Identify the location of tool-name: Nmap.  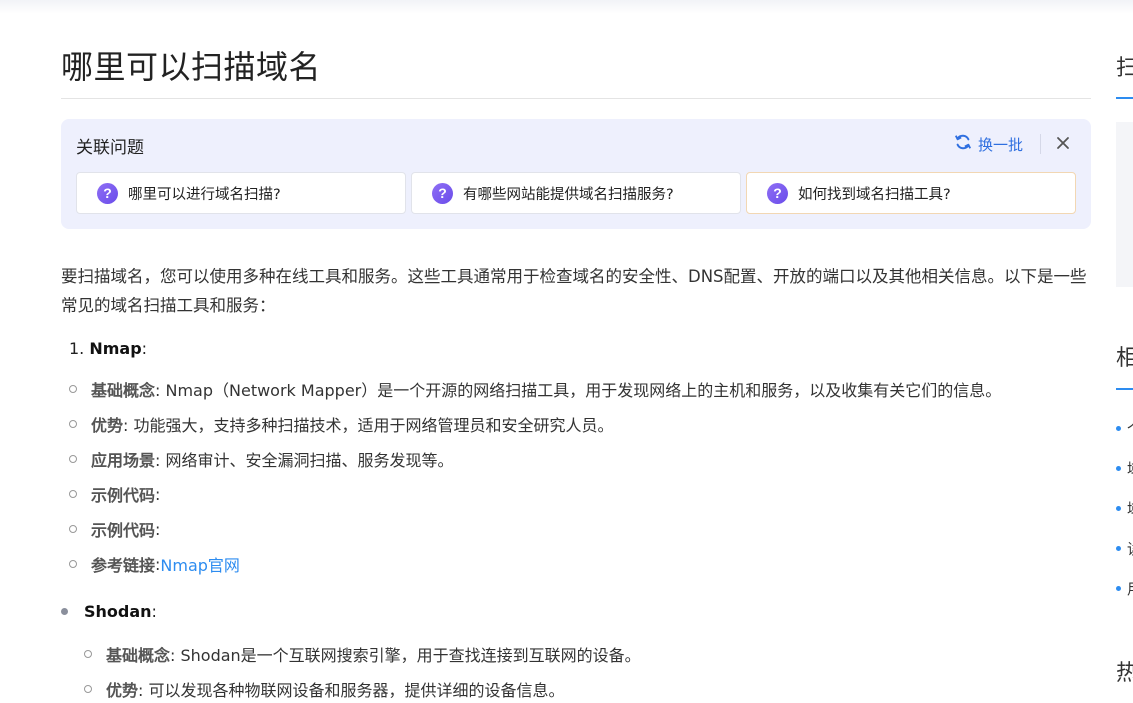
(115, 348).